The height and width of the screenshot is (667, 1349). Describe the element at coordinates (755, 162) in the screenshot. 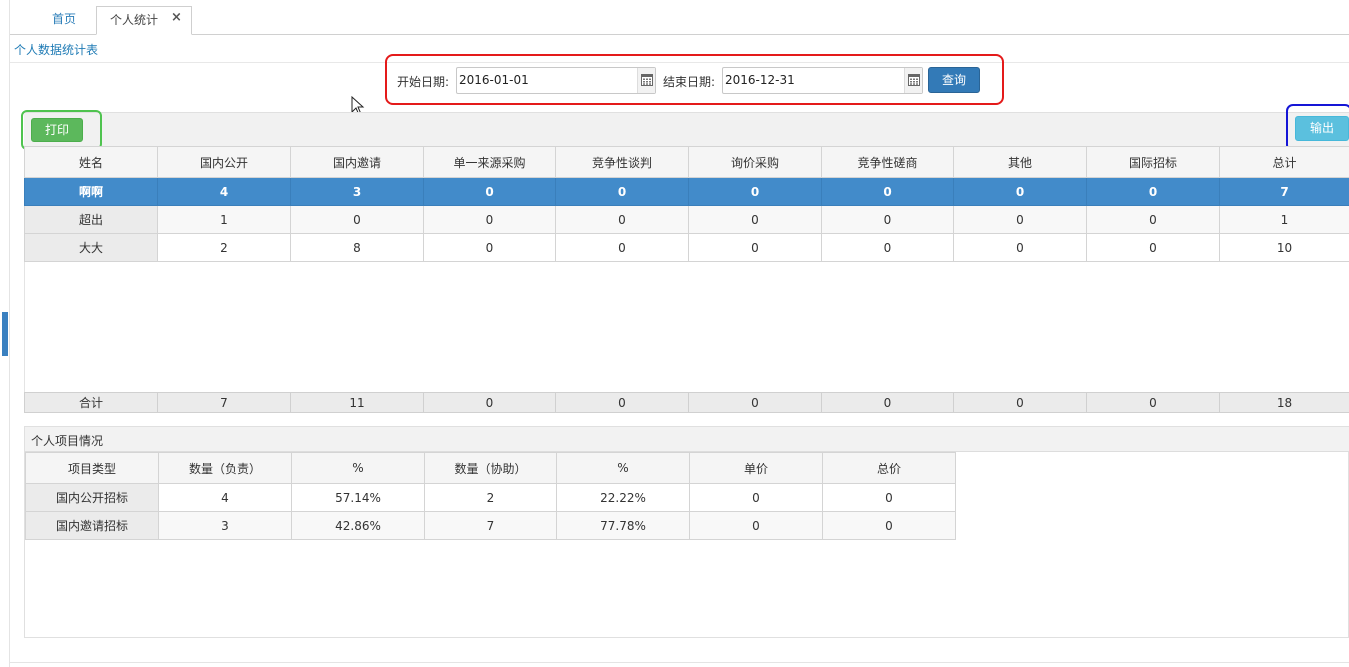

I see `column-header: 询价采购` at that location.